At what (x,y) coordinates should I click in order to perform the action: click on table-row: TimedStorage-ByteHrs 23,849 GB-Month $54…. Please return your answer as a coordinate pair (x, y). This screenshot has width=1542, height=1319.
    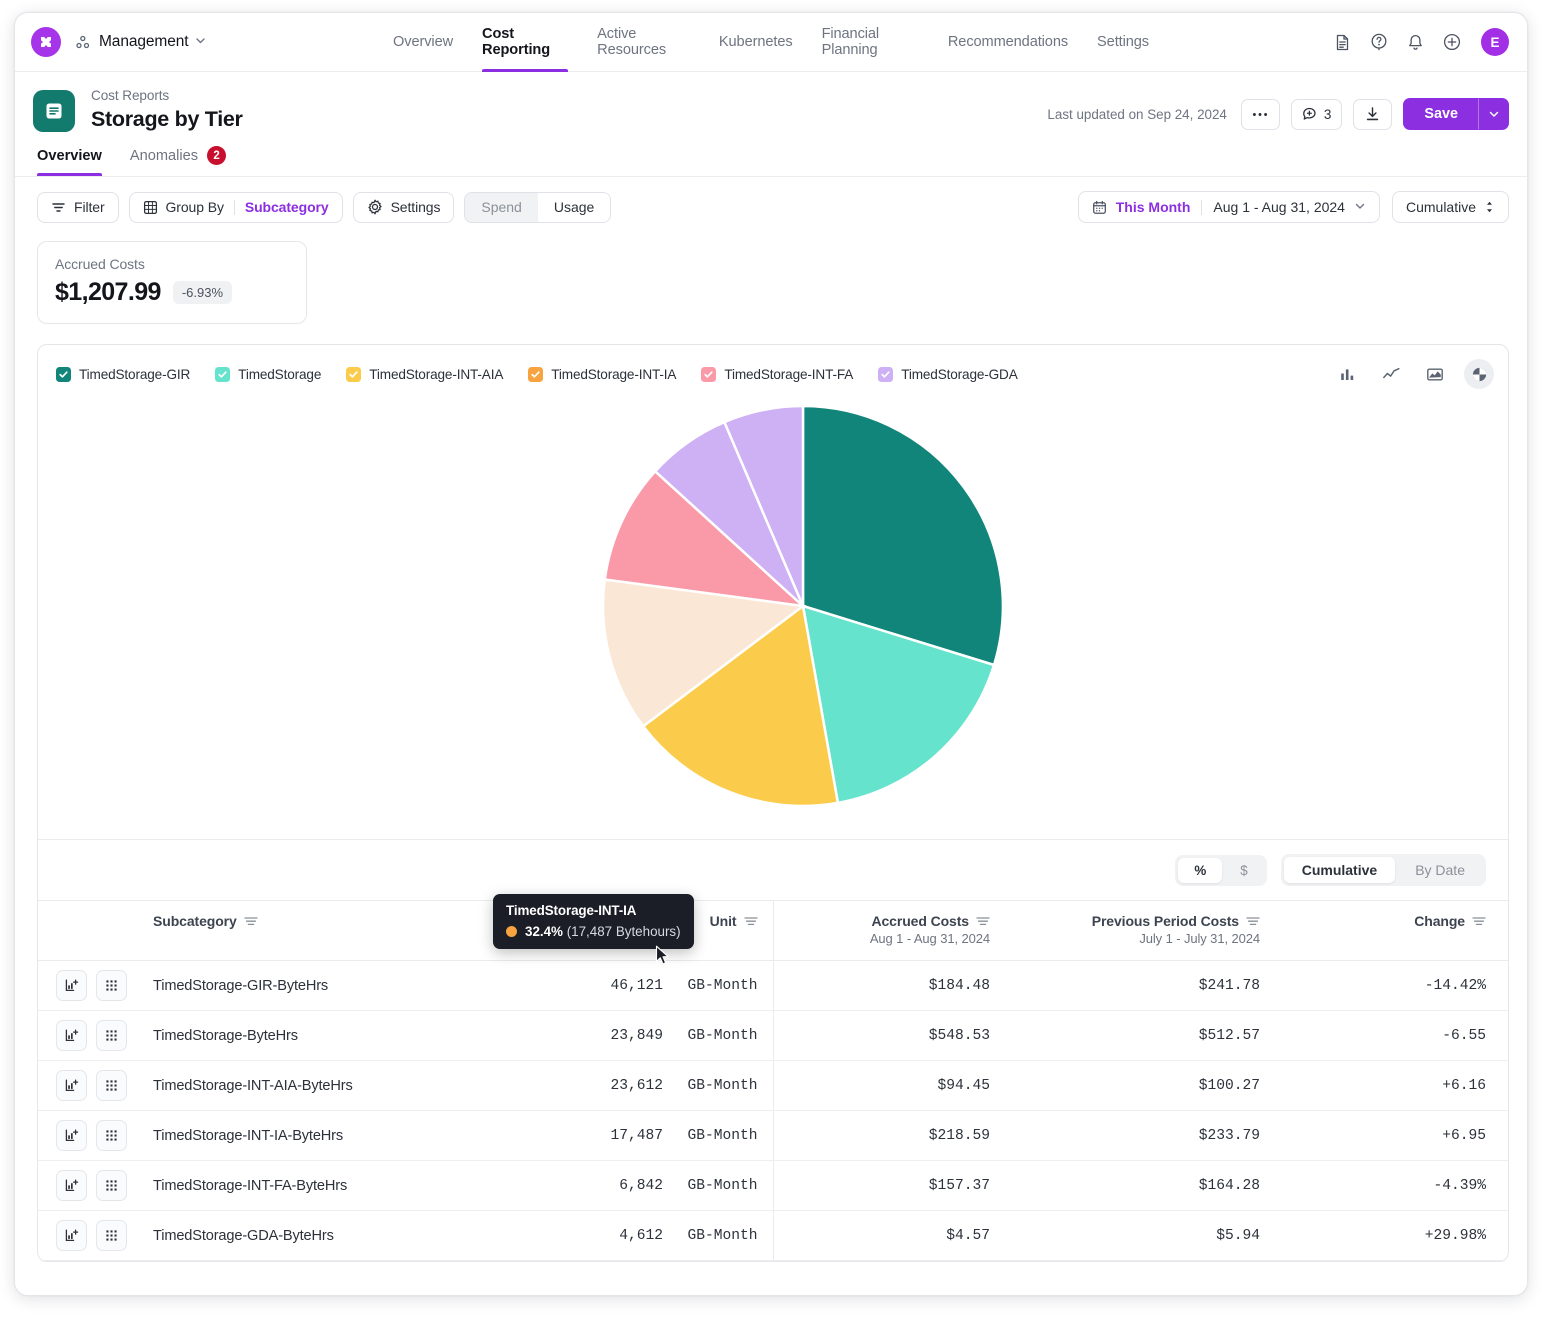
    Looking at the image, I should click on (773, 1035).